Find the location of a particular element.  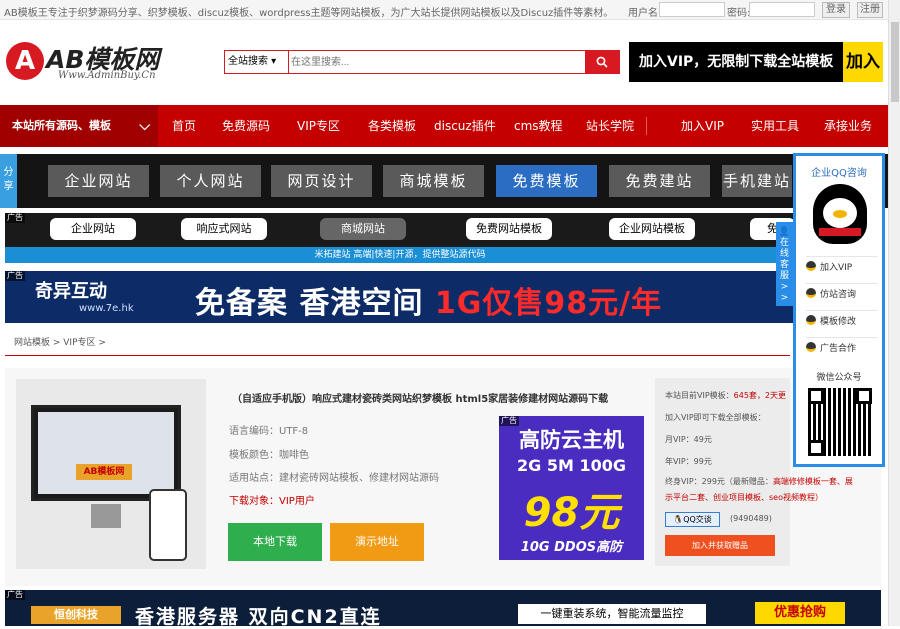

cloud-ad-line4: 10G DDOS高防 is located at coordinates (571, 547).